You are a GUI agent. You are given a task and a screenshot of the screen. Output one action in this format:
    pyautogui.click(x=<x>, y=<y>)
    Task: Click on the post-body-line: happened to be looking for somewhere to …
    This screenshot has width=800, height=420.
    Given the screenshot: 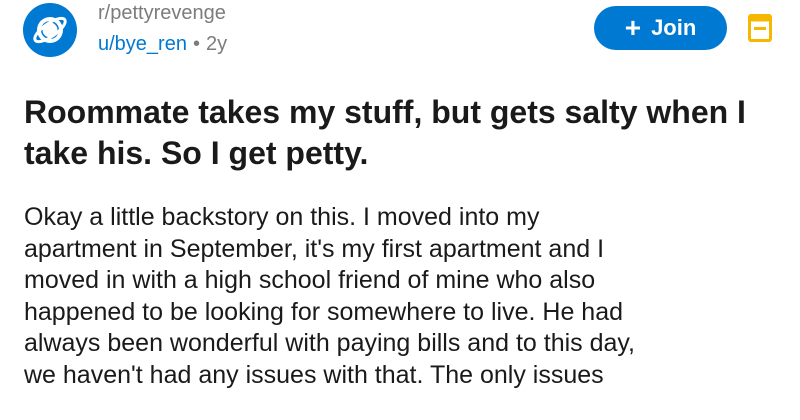 What is the action you would take?
    pyautogui.click(x=323, y=311)
    